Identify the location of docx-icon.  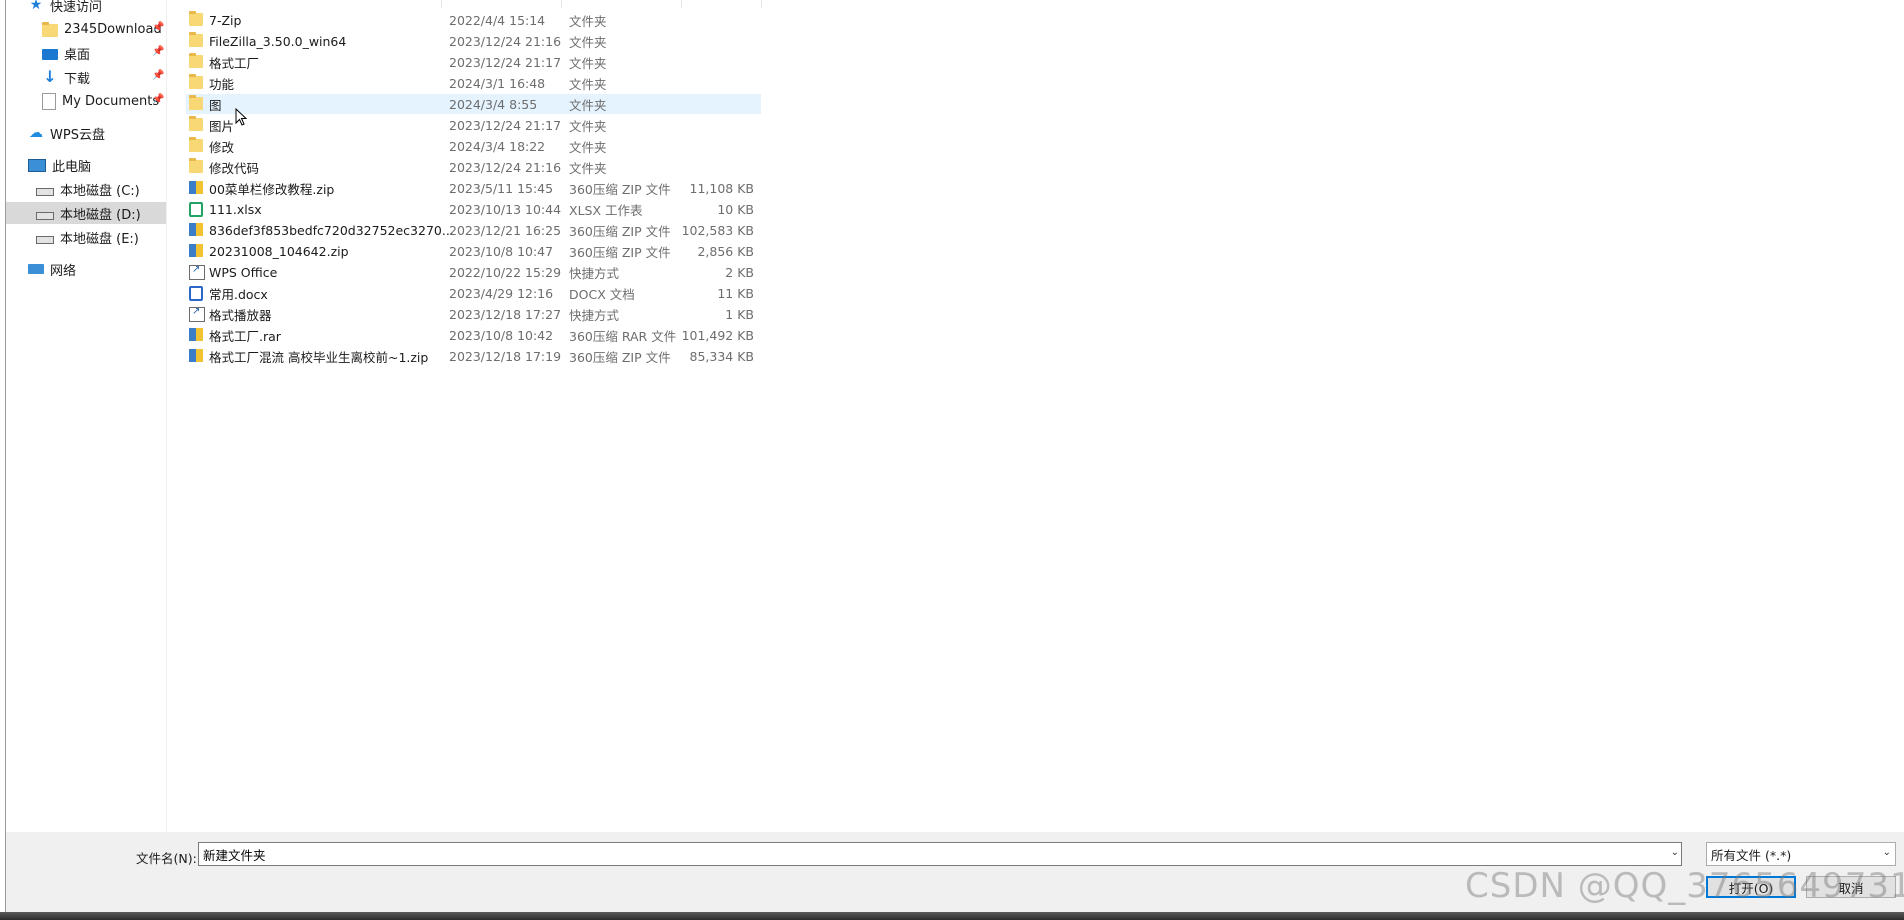
(196, 293).